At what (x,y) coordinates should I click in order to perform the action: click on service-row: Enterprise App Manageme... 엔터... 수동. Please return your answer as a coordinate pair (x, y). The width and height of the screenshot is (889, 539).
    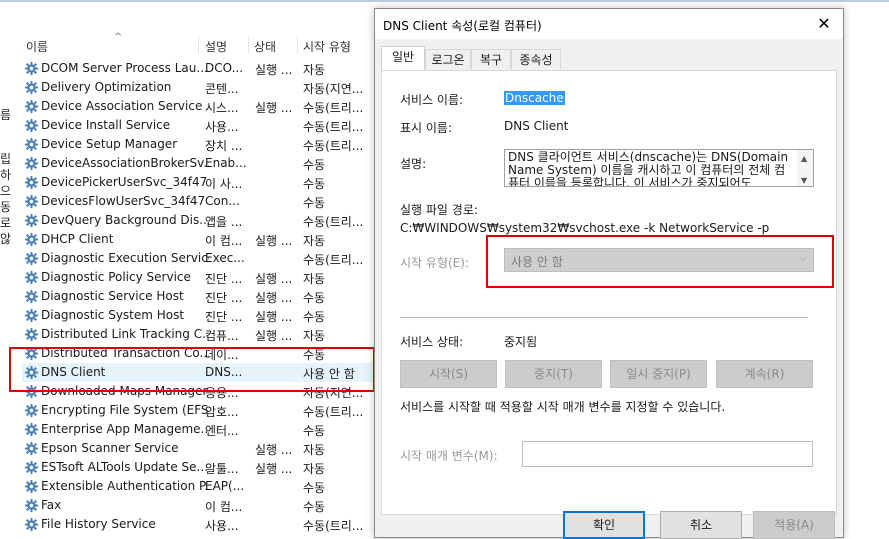
    Looking at the image, I should click on (198, 429).